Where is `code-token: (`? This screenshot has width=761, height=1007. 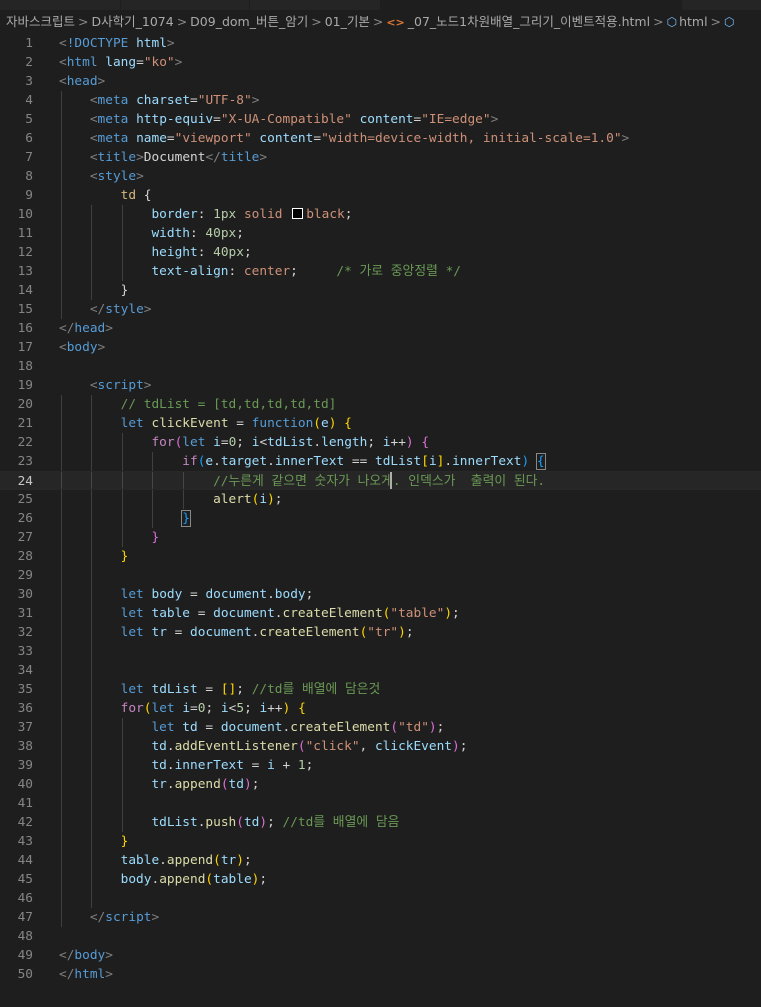 code-token: ( is located at coordinates (394, 727).